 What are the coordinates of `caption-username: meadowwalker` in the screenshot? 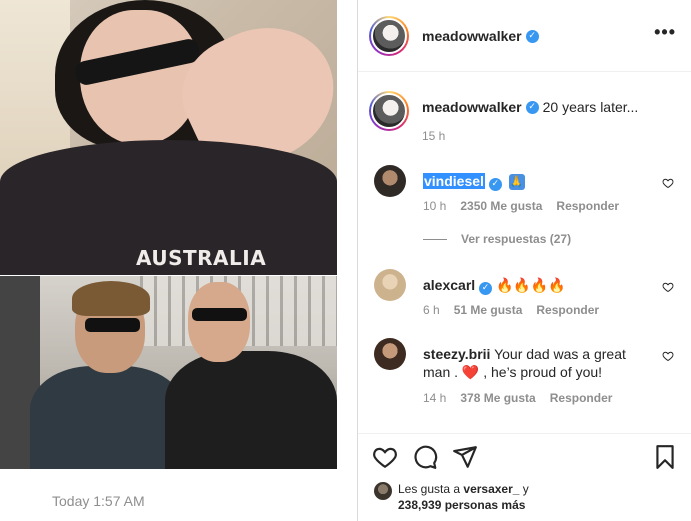 It's located at (472, 107).